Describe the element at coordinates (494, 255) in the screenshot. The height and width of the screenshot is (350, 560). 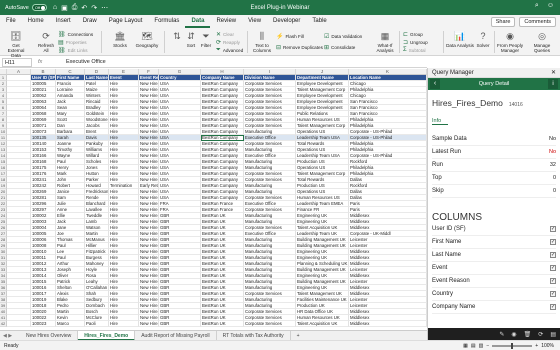
I see `column-row: Last Name ✓` at that location.